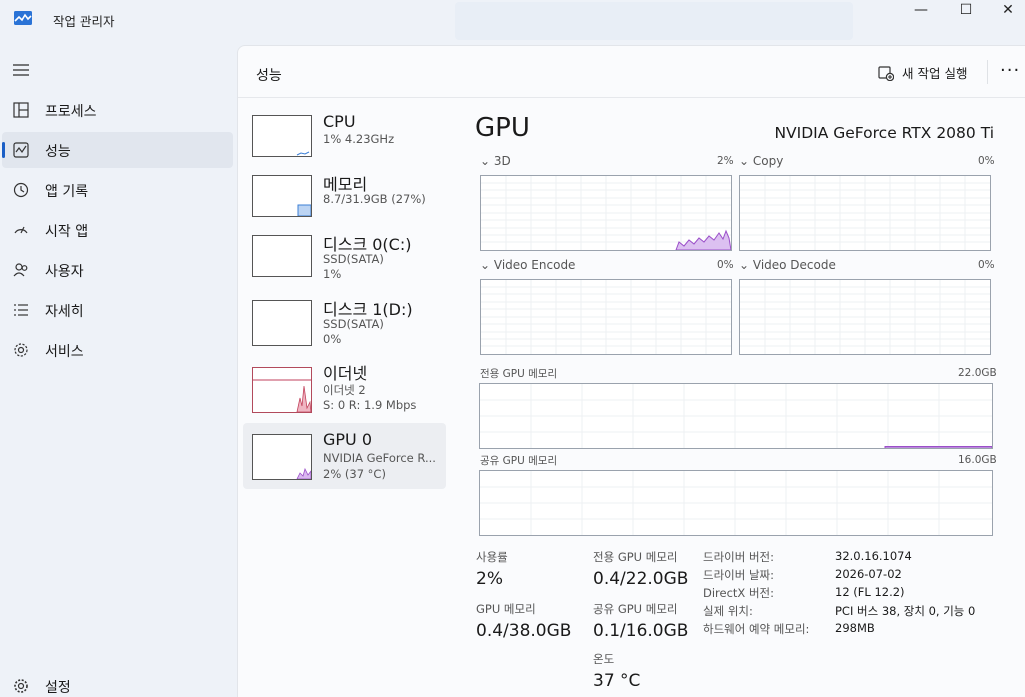  I want to click on engine-3d-label: ⌄ 3D, so click(495, 161).